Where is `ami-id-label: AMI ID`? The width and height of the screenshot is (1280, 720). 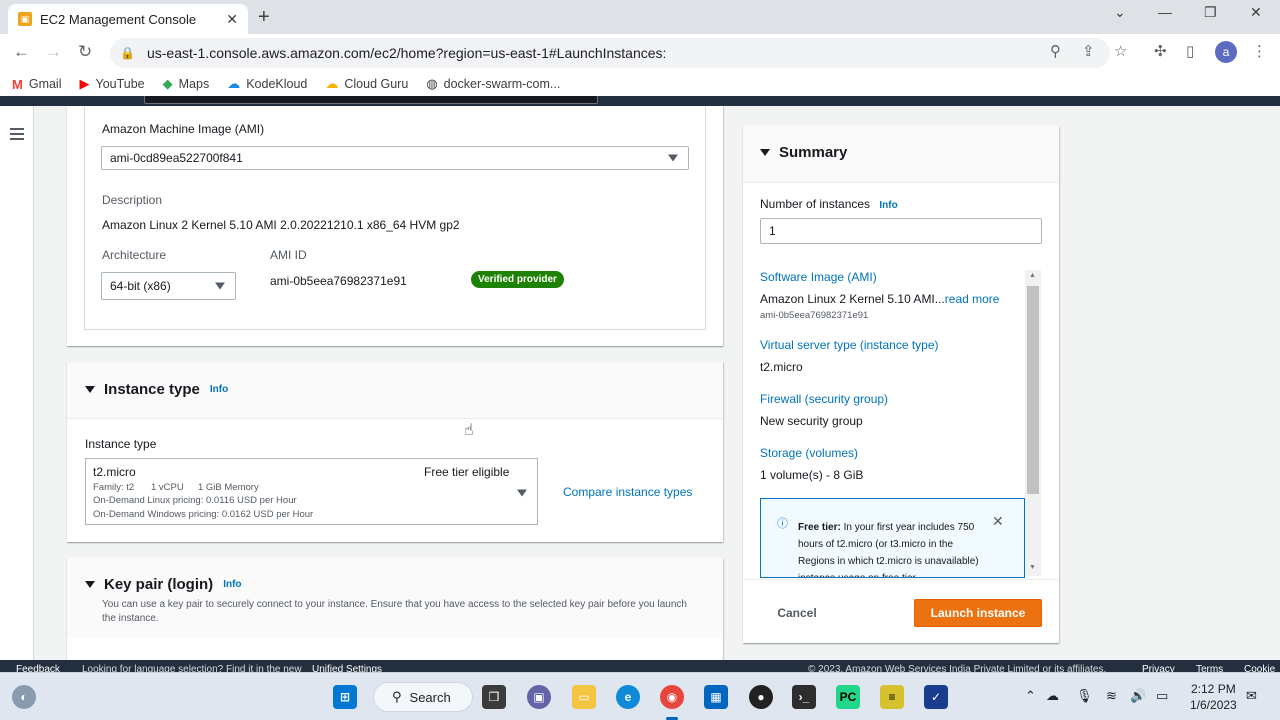 ami-id-label: AMI ID is located at coordinates (288, 255).